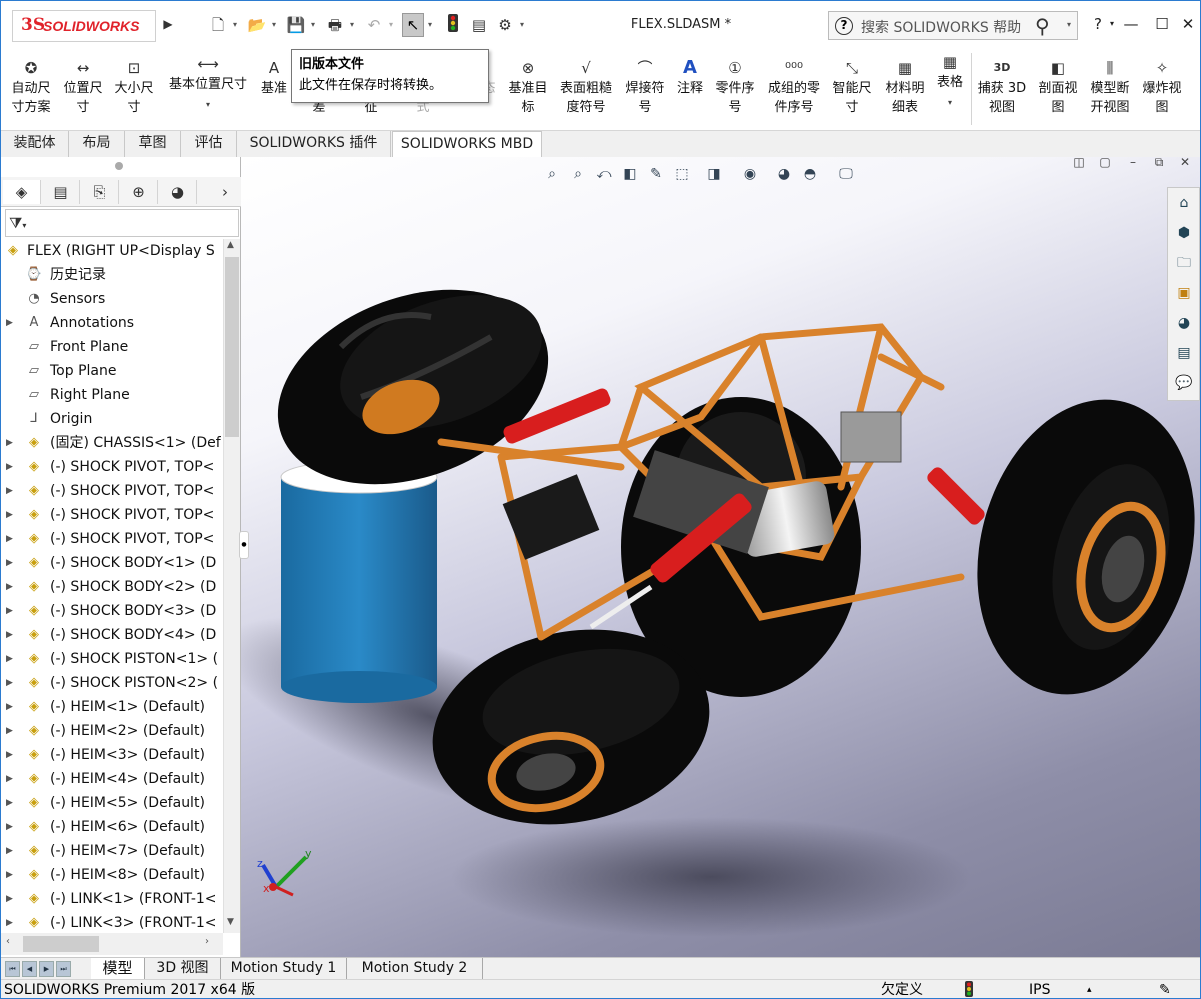  What do you see at coordinates (139, 192) in the screenshot?
I see `dimxpert-manager-tab-icon: ⊕` at bounding box center [139, 192].